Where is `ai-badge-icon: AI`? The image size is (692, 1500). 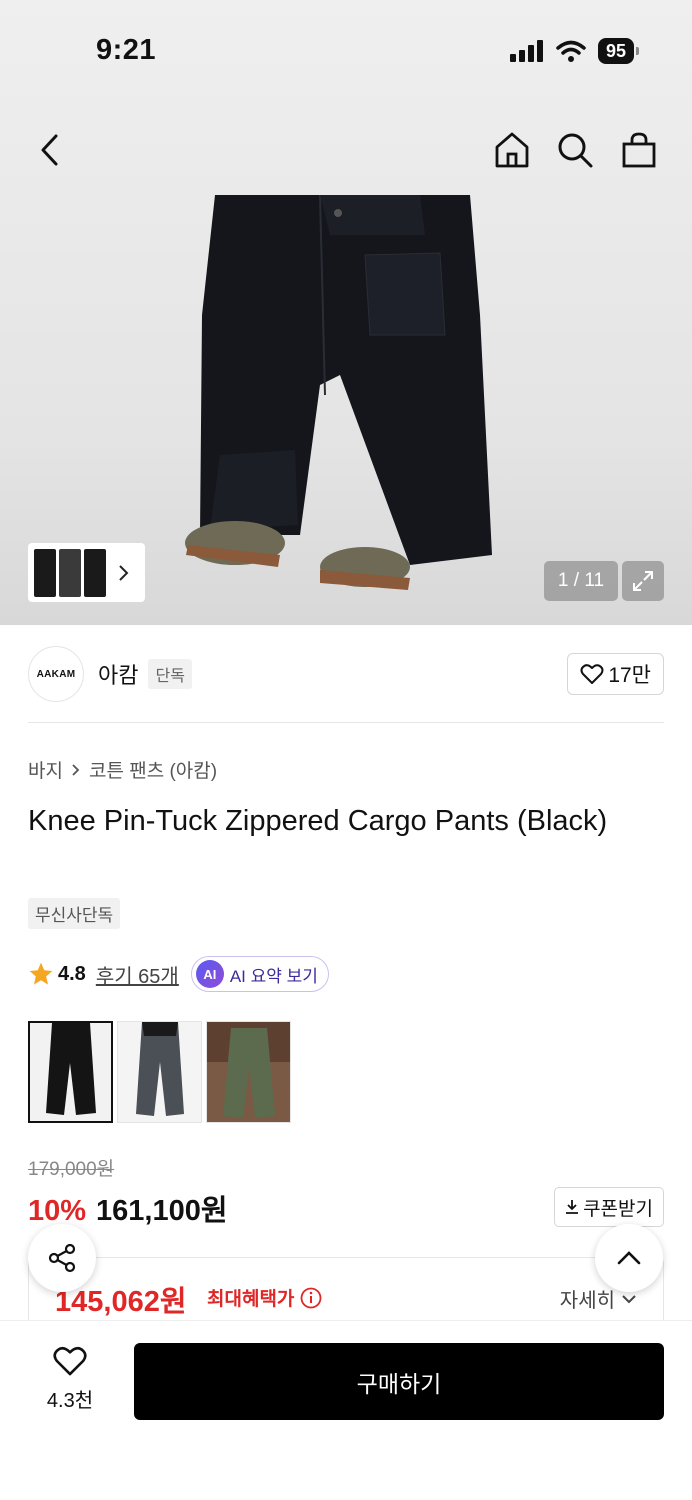
ai-badge-icon: AI is located at coordinates (209, 974).